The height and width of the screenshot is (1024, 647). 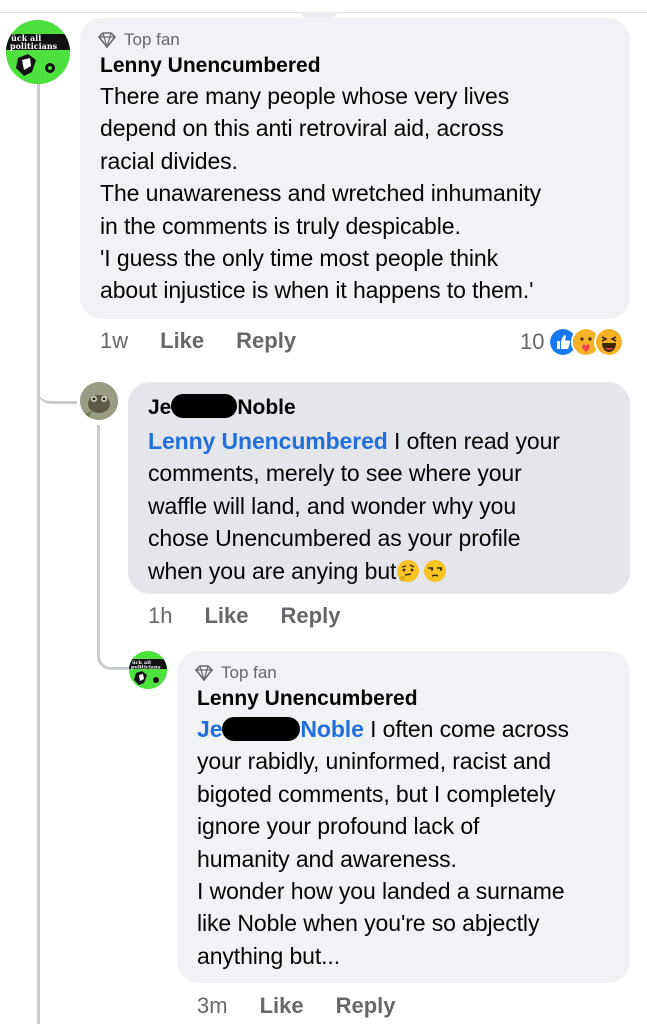 What do you see at coordinates (532, 341) in the screenshot?
I see `reaction-count: 10` at bounding box center [532, 341].